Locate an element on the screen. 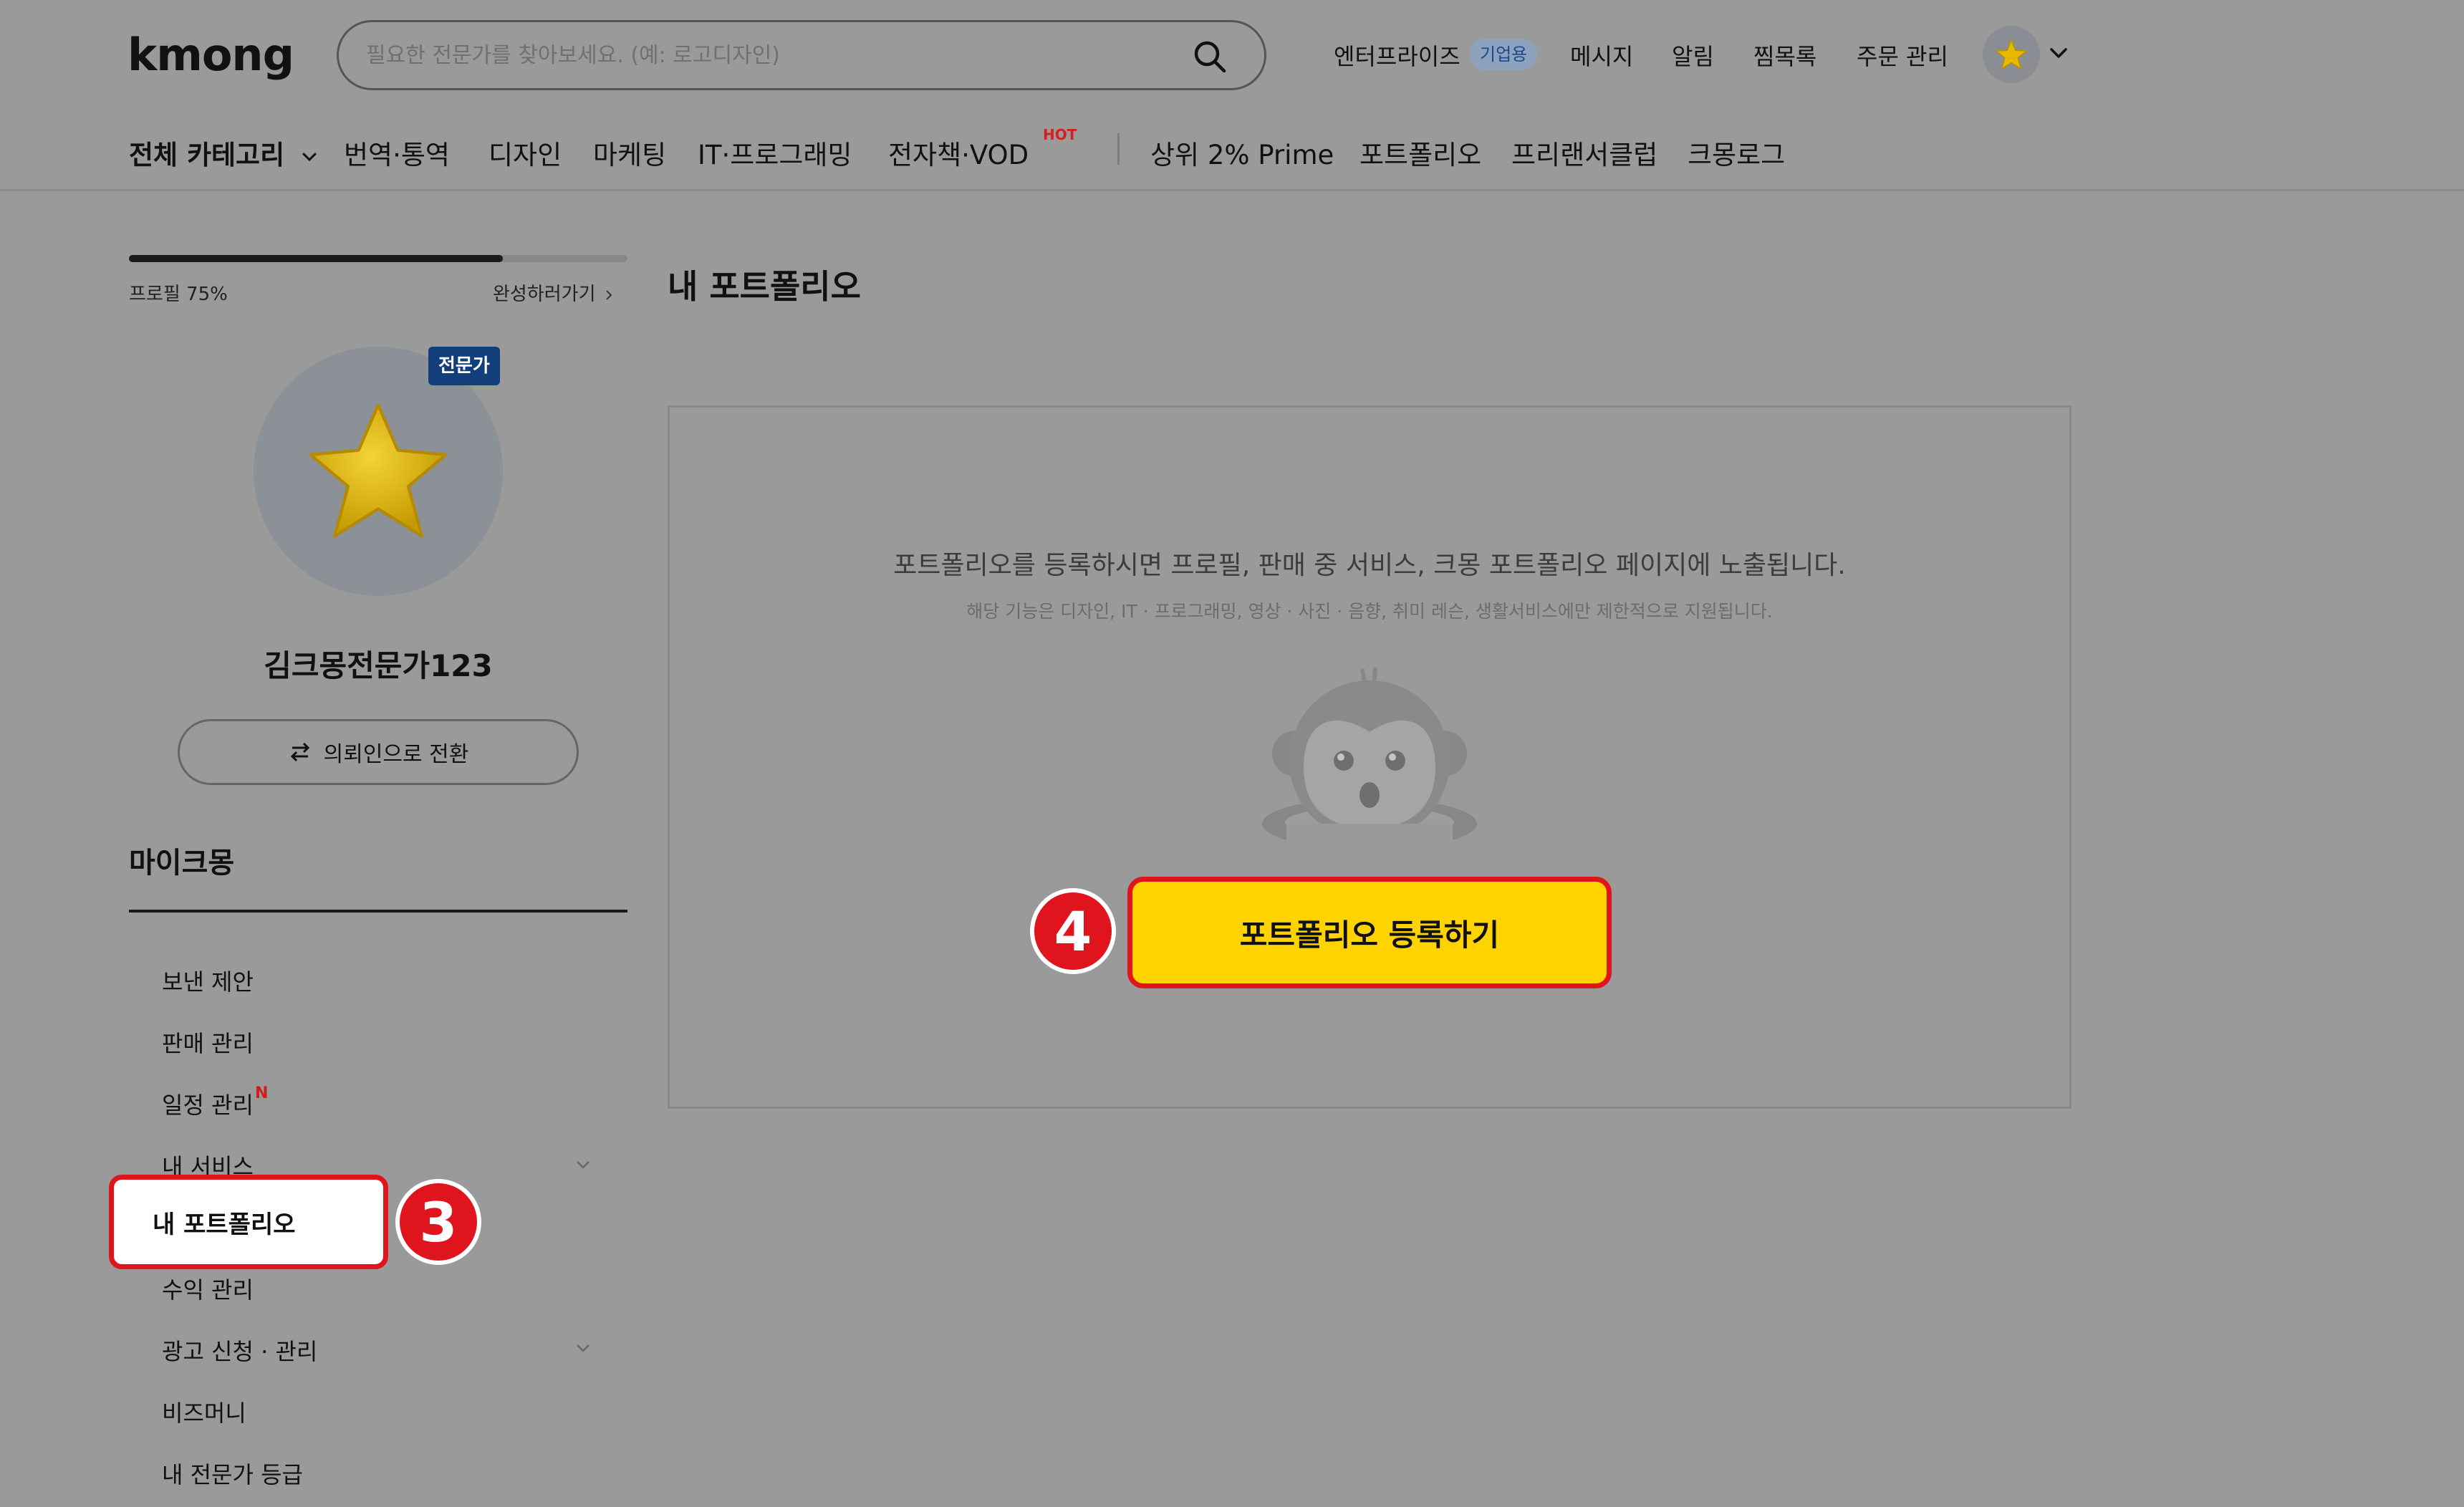  menu-bizmoney: 비즈머니 is located at coordinates (204, 1411).